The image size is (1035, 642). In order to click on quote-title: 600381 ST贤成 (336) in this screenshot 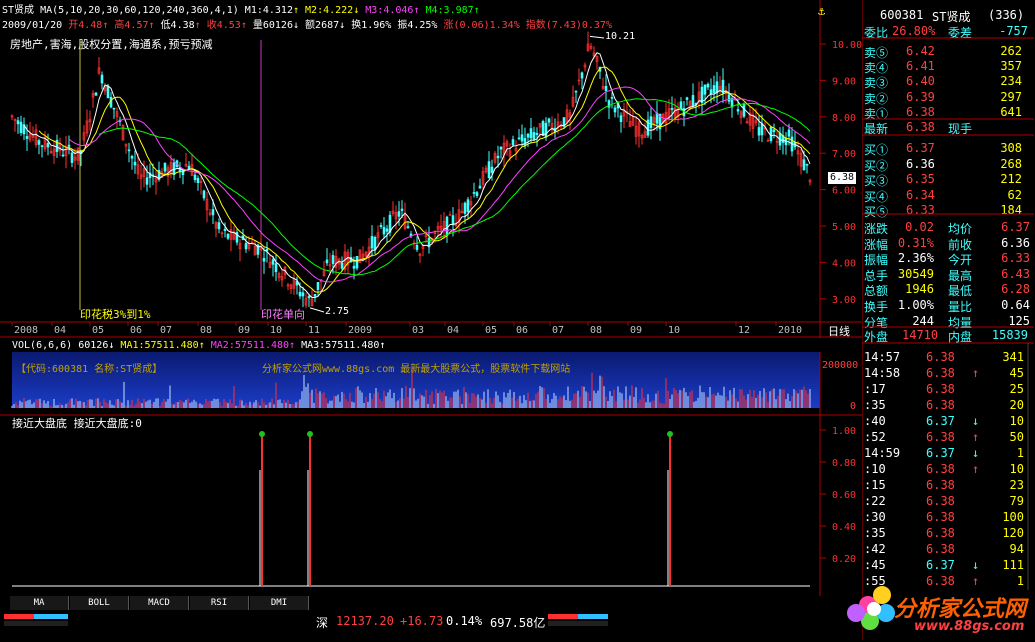, I will do `click(948, 16)`.